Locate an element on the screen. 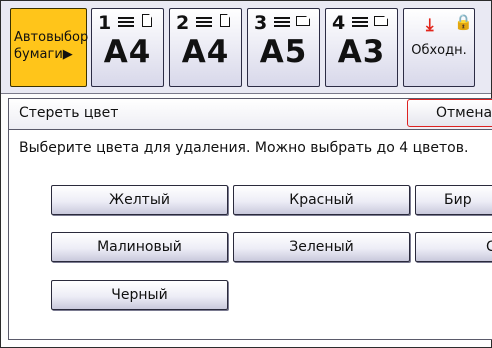 The image size is (492, 348). cancel-button: Отмена is located at coordinates (449, 113).